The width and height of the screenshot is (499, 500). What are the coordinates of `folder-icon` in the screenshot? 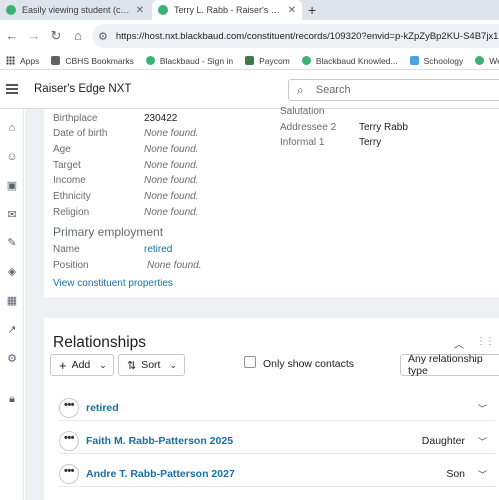 It's located at (56, 60).